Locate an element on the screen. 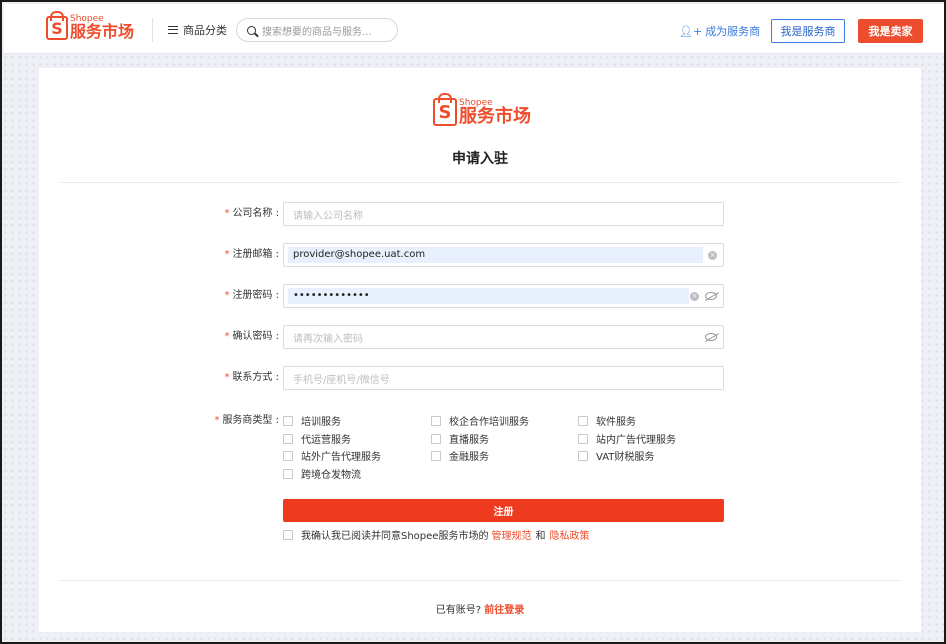 The width and height of the screenshot is (946, 644). rules-link: 管理规范 is located at coordinates (511, 534).